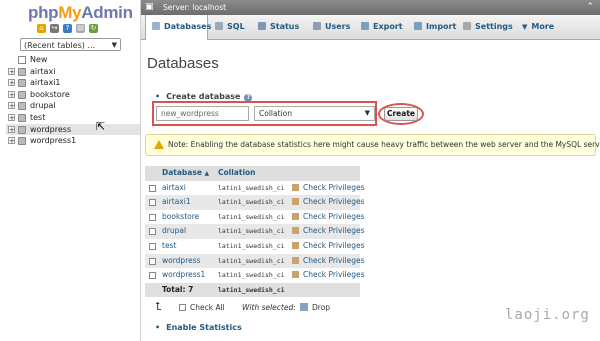 Image resolution: width=600 pixels, height=341 pixels. Describe the element at coordinates (237, 173) in the screenshot. I see `column-header-collation: Collation` at that location.